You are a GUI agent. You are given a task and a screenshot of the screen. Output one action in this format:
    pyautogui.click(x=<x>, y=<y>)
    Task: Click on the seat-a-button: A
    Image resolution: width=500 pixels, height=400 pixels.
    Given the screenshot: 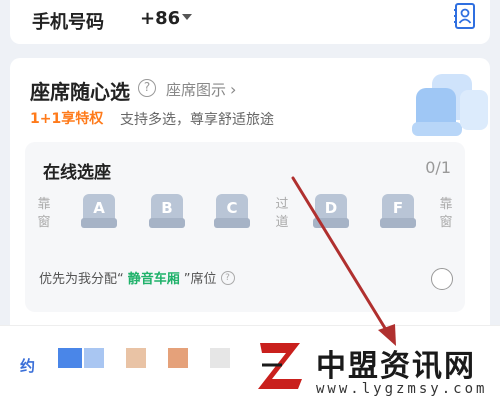 What is the action you would take?
    pyautogui.click(x=99, y=212)
    